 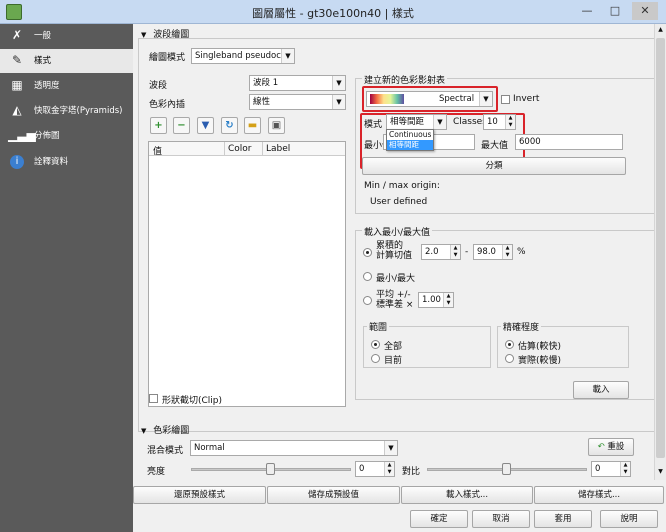 I want to click on invert-checkbox, so click(x=505, y=99).